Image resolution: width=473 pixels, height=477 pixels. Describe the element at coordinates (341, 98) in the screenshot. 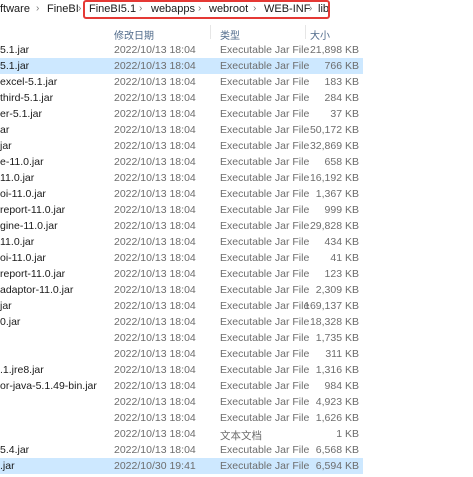

I see `file-size: 284 KB` at that location.